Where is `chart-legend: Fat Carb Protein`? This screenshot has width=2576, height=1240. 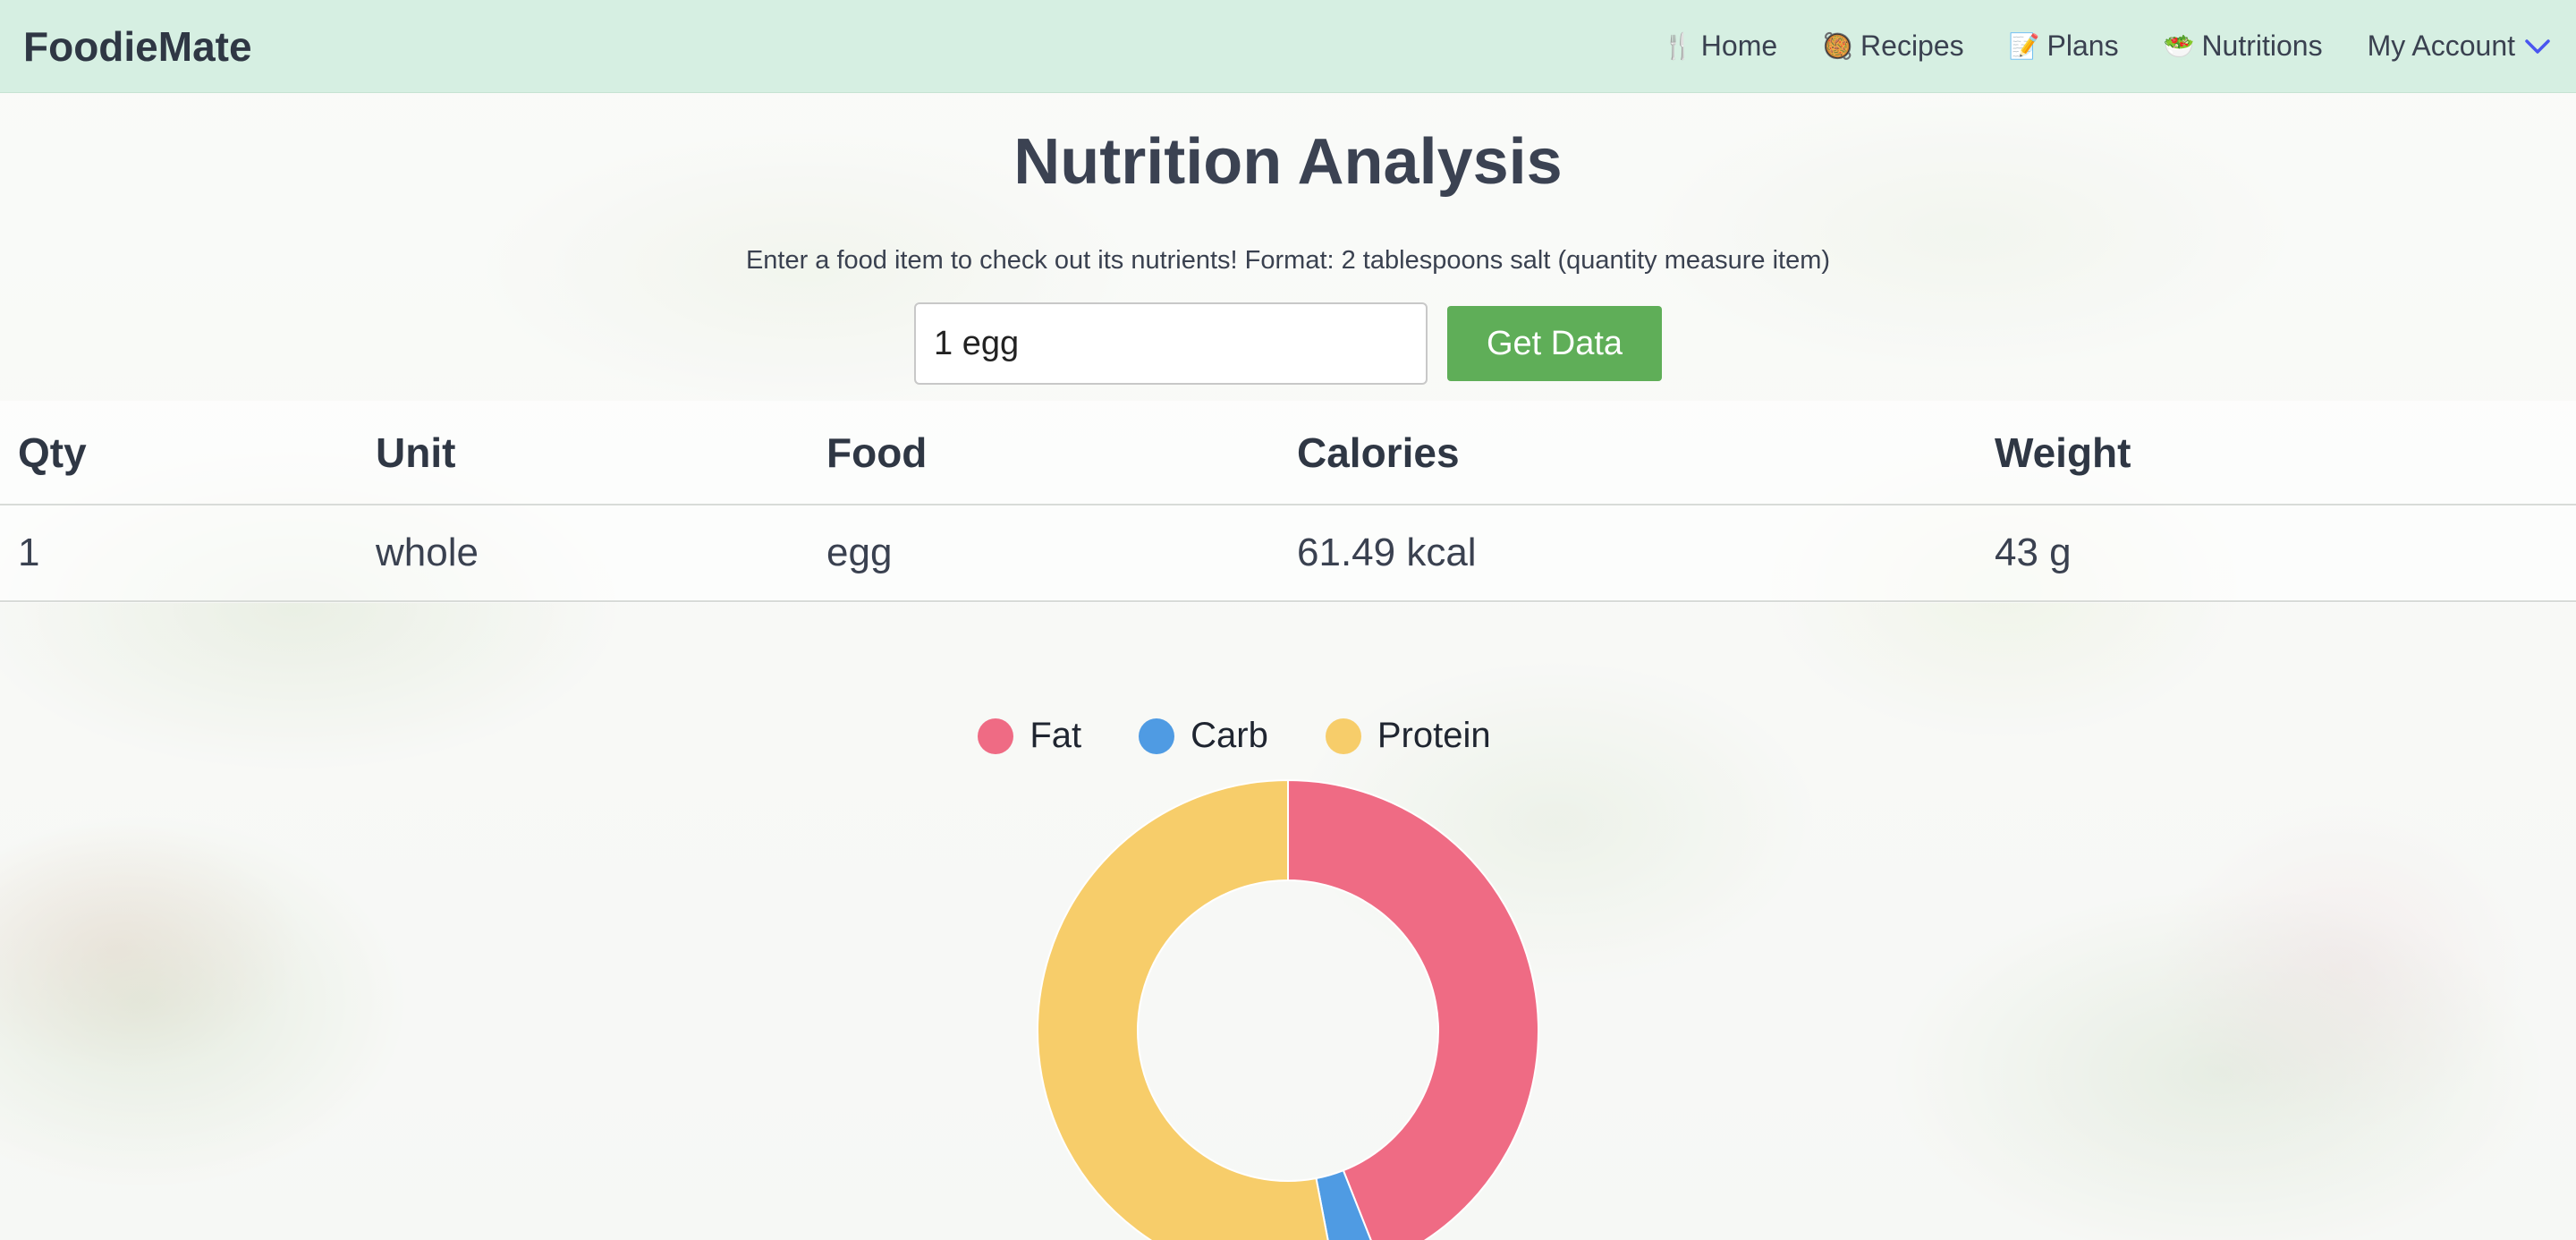 chart-legend: Fat Carb Protein is located at coordinates (1261, 736).